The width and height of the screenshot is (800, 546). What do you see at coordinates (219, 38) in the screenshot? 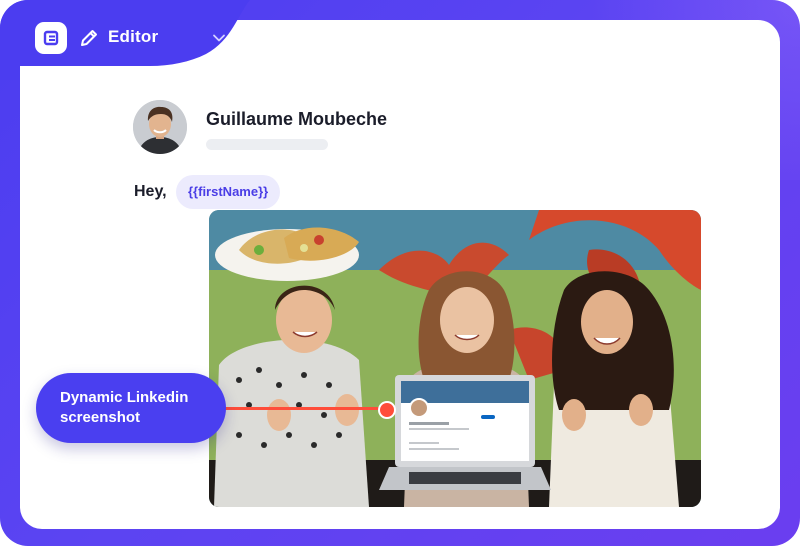
I see `chevron-down-icon` at bounding box center [219, 38].